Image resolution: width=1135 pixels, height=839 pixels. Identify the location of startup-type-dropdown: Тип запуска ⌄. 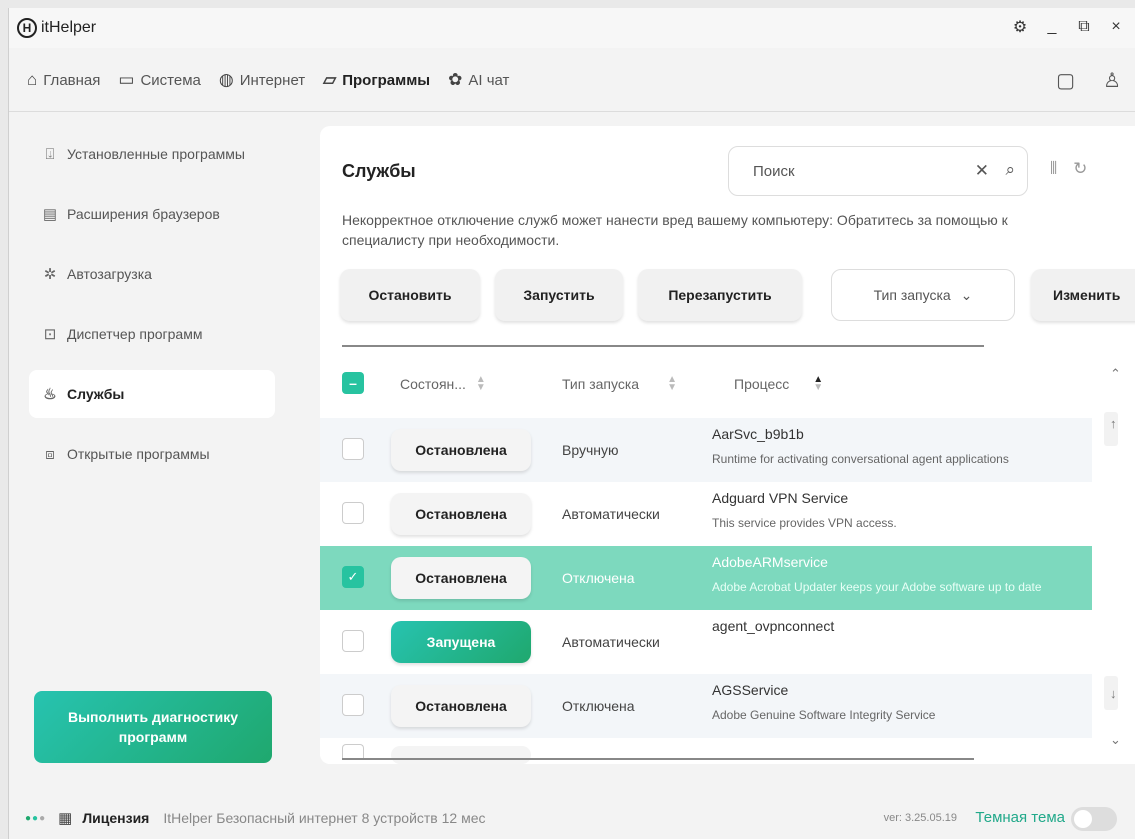
(923, 295).